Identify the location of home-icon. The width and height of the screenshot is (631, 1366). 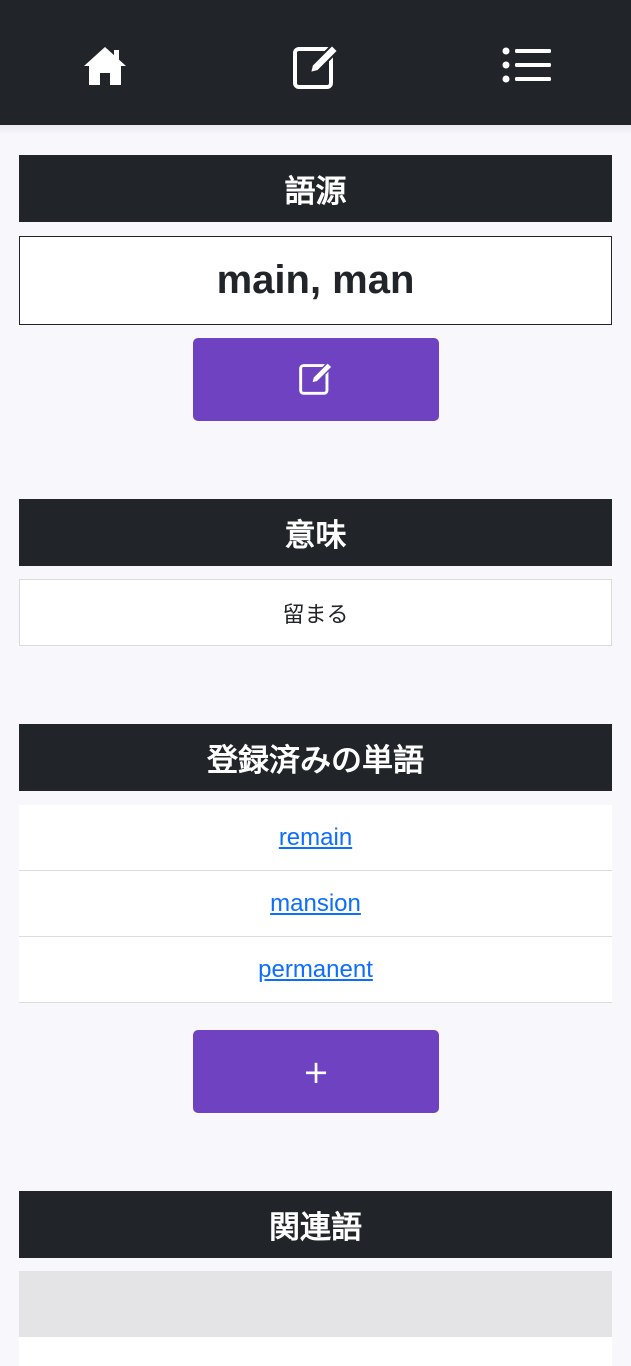
(105, 66).